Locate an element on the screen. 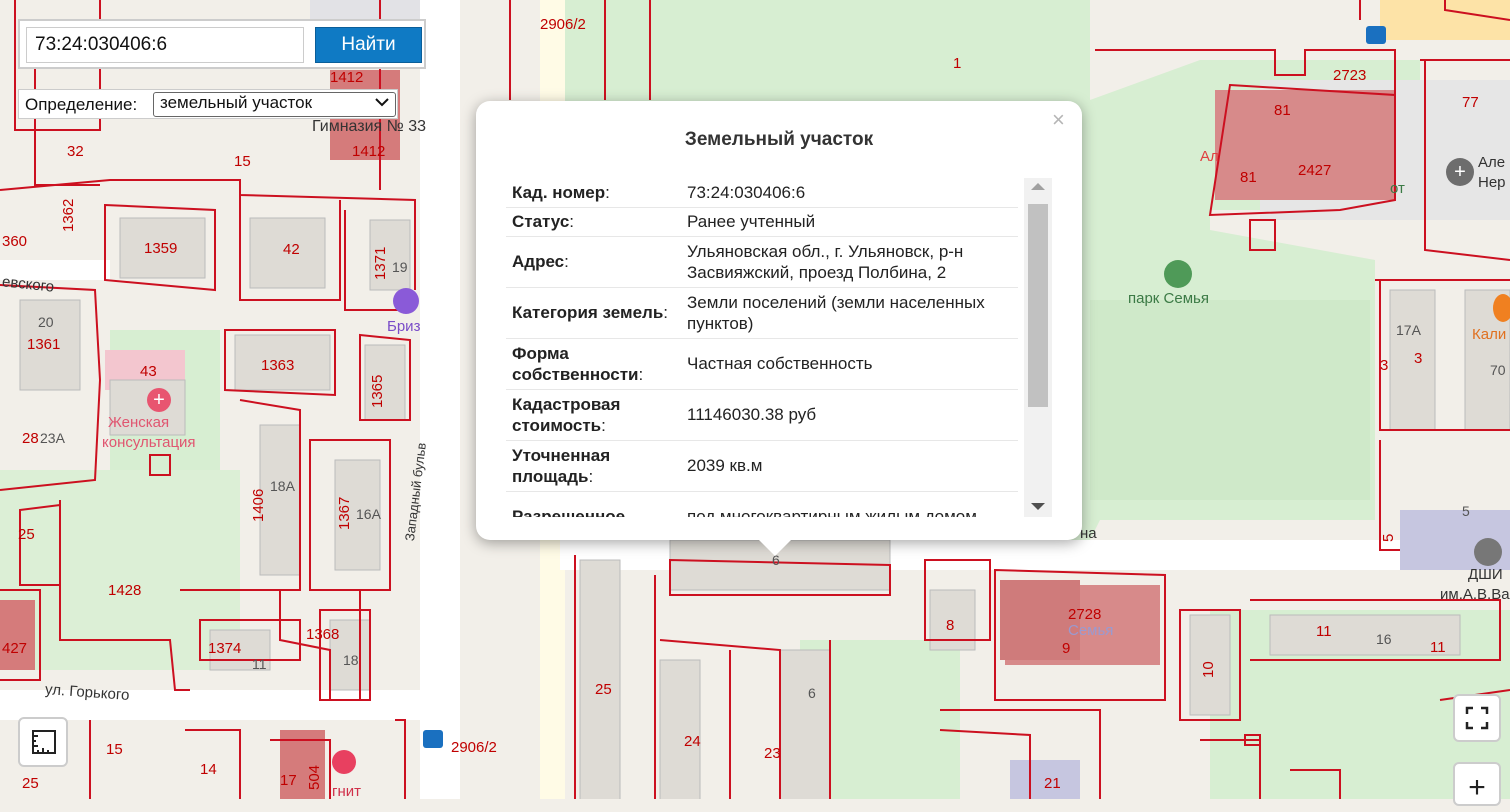  row-key: Адрес is located at coordinates (538, 261).